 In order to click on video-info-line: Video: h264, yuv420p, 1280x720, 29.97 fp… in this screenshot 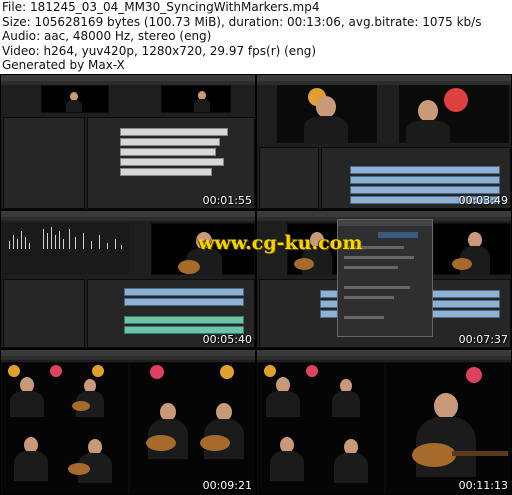, I will do `click(159, 50)`.